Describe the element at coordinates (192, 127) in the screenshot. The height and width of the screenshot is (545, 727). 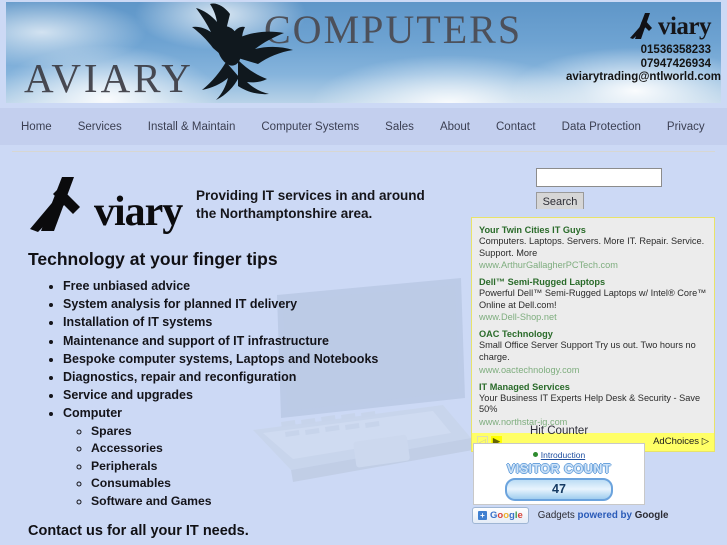
I see `nav-item-install-maintain: Install & Maintain` at that location.